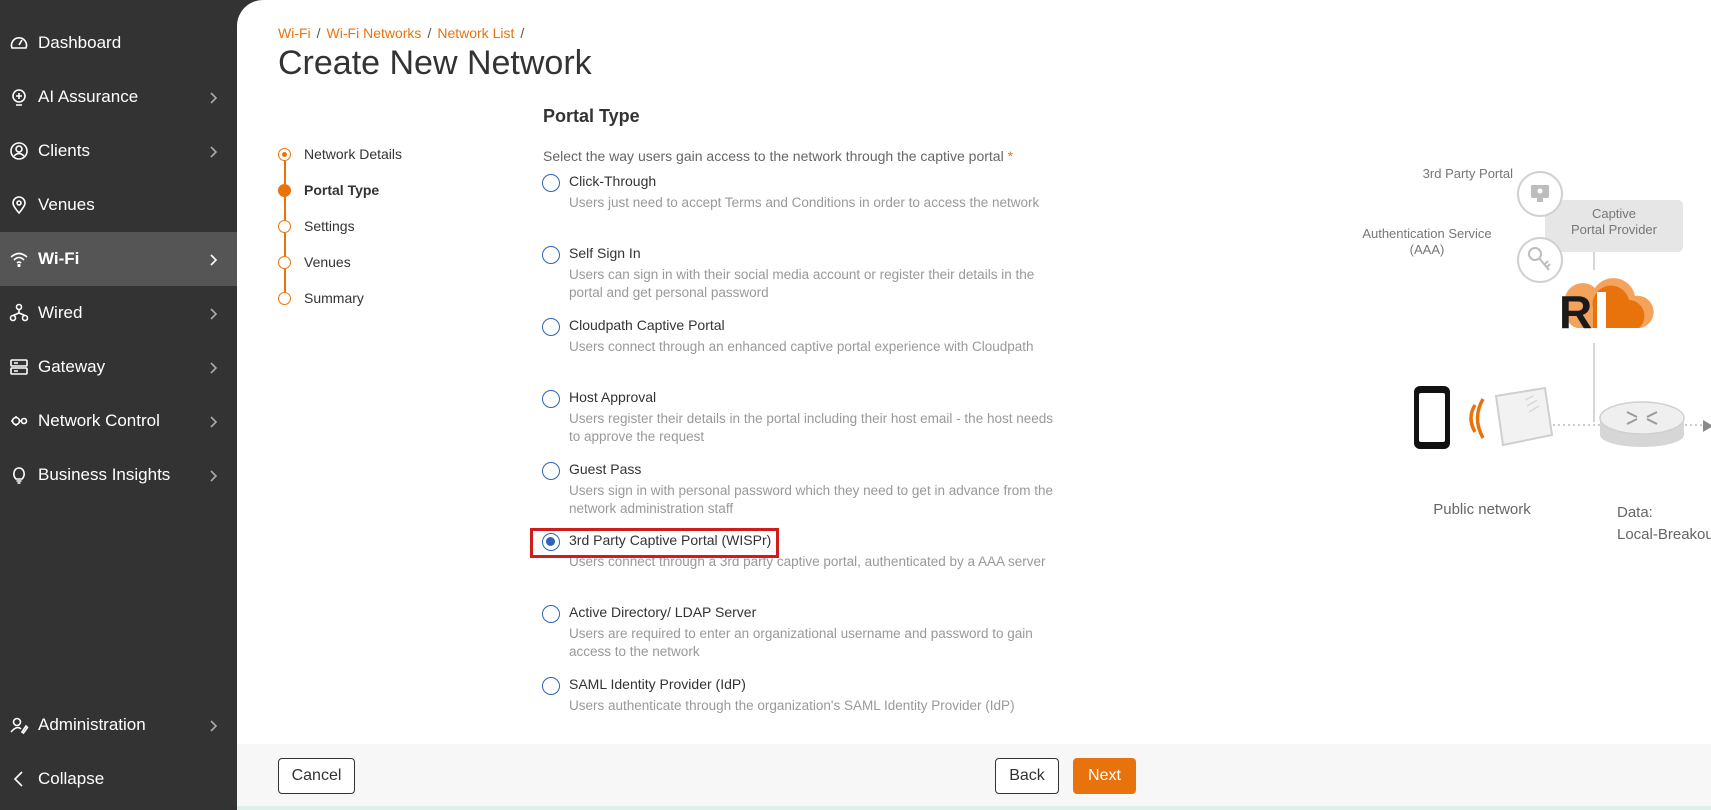  Describe the element at coordinates (80, 42) in the screenshot. I see `sidebar-item-label: Dashboard` at that location.